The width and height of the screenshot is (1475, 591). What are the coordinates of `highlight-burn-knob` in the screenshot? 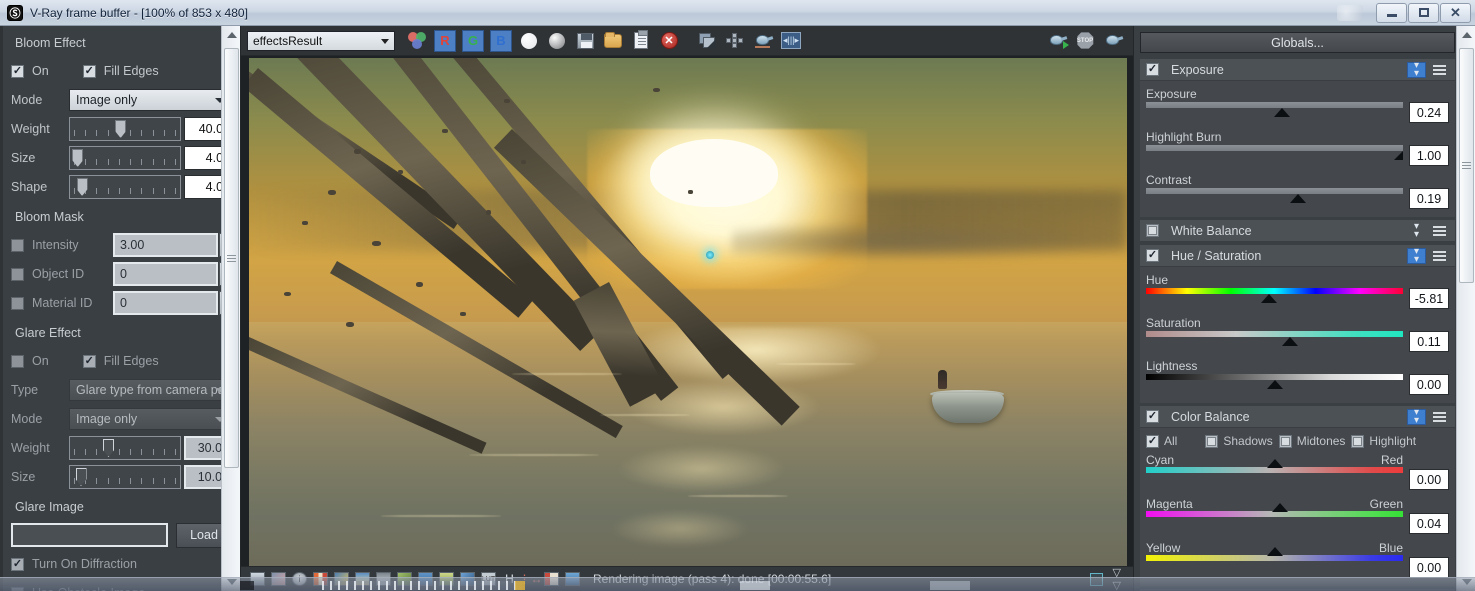 It's located at (1398, 155).